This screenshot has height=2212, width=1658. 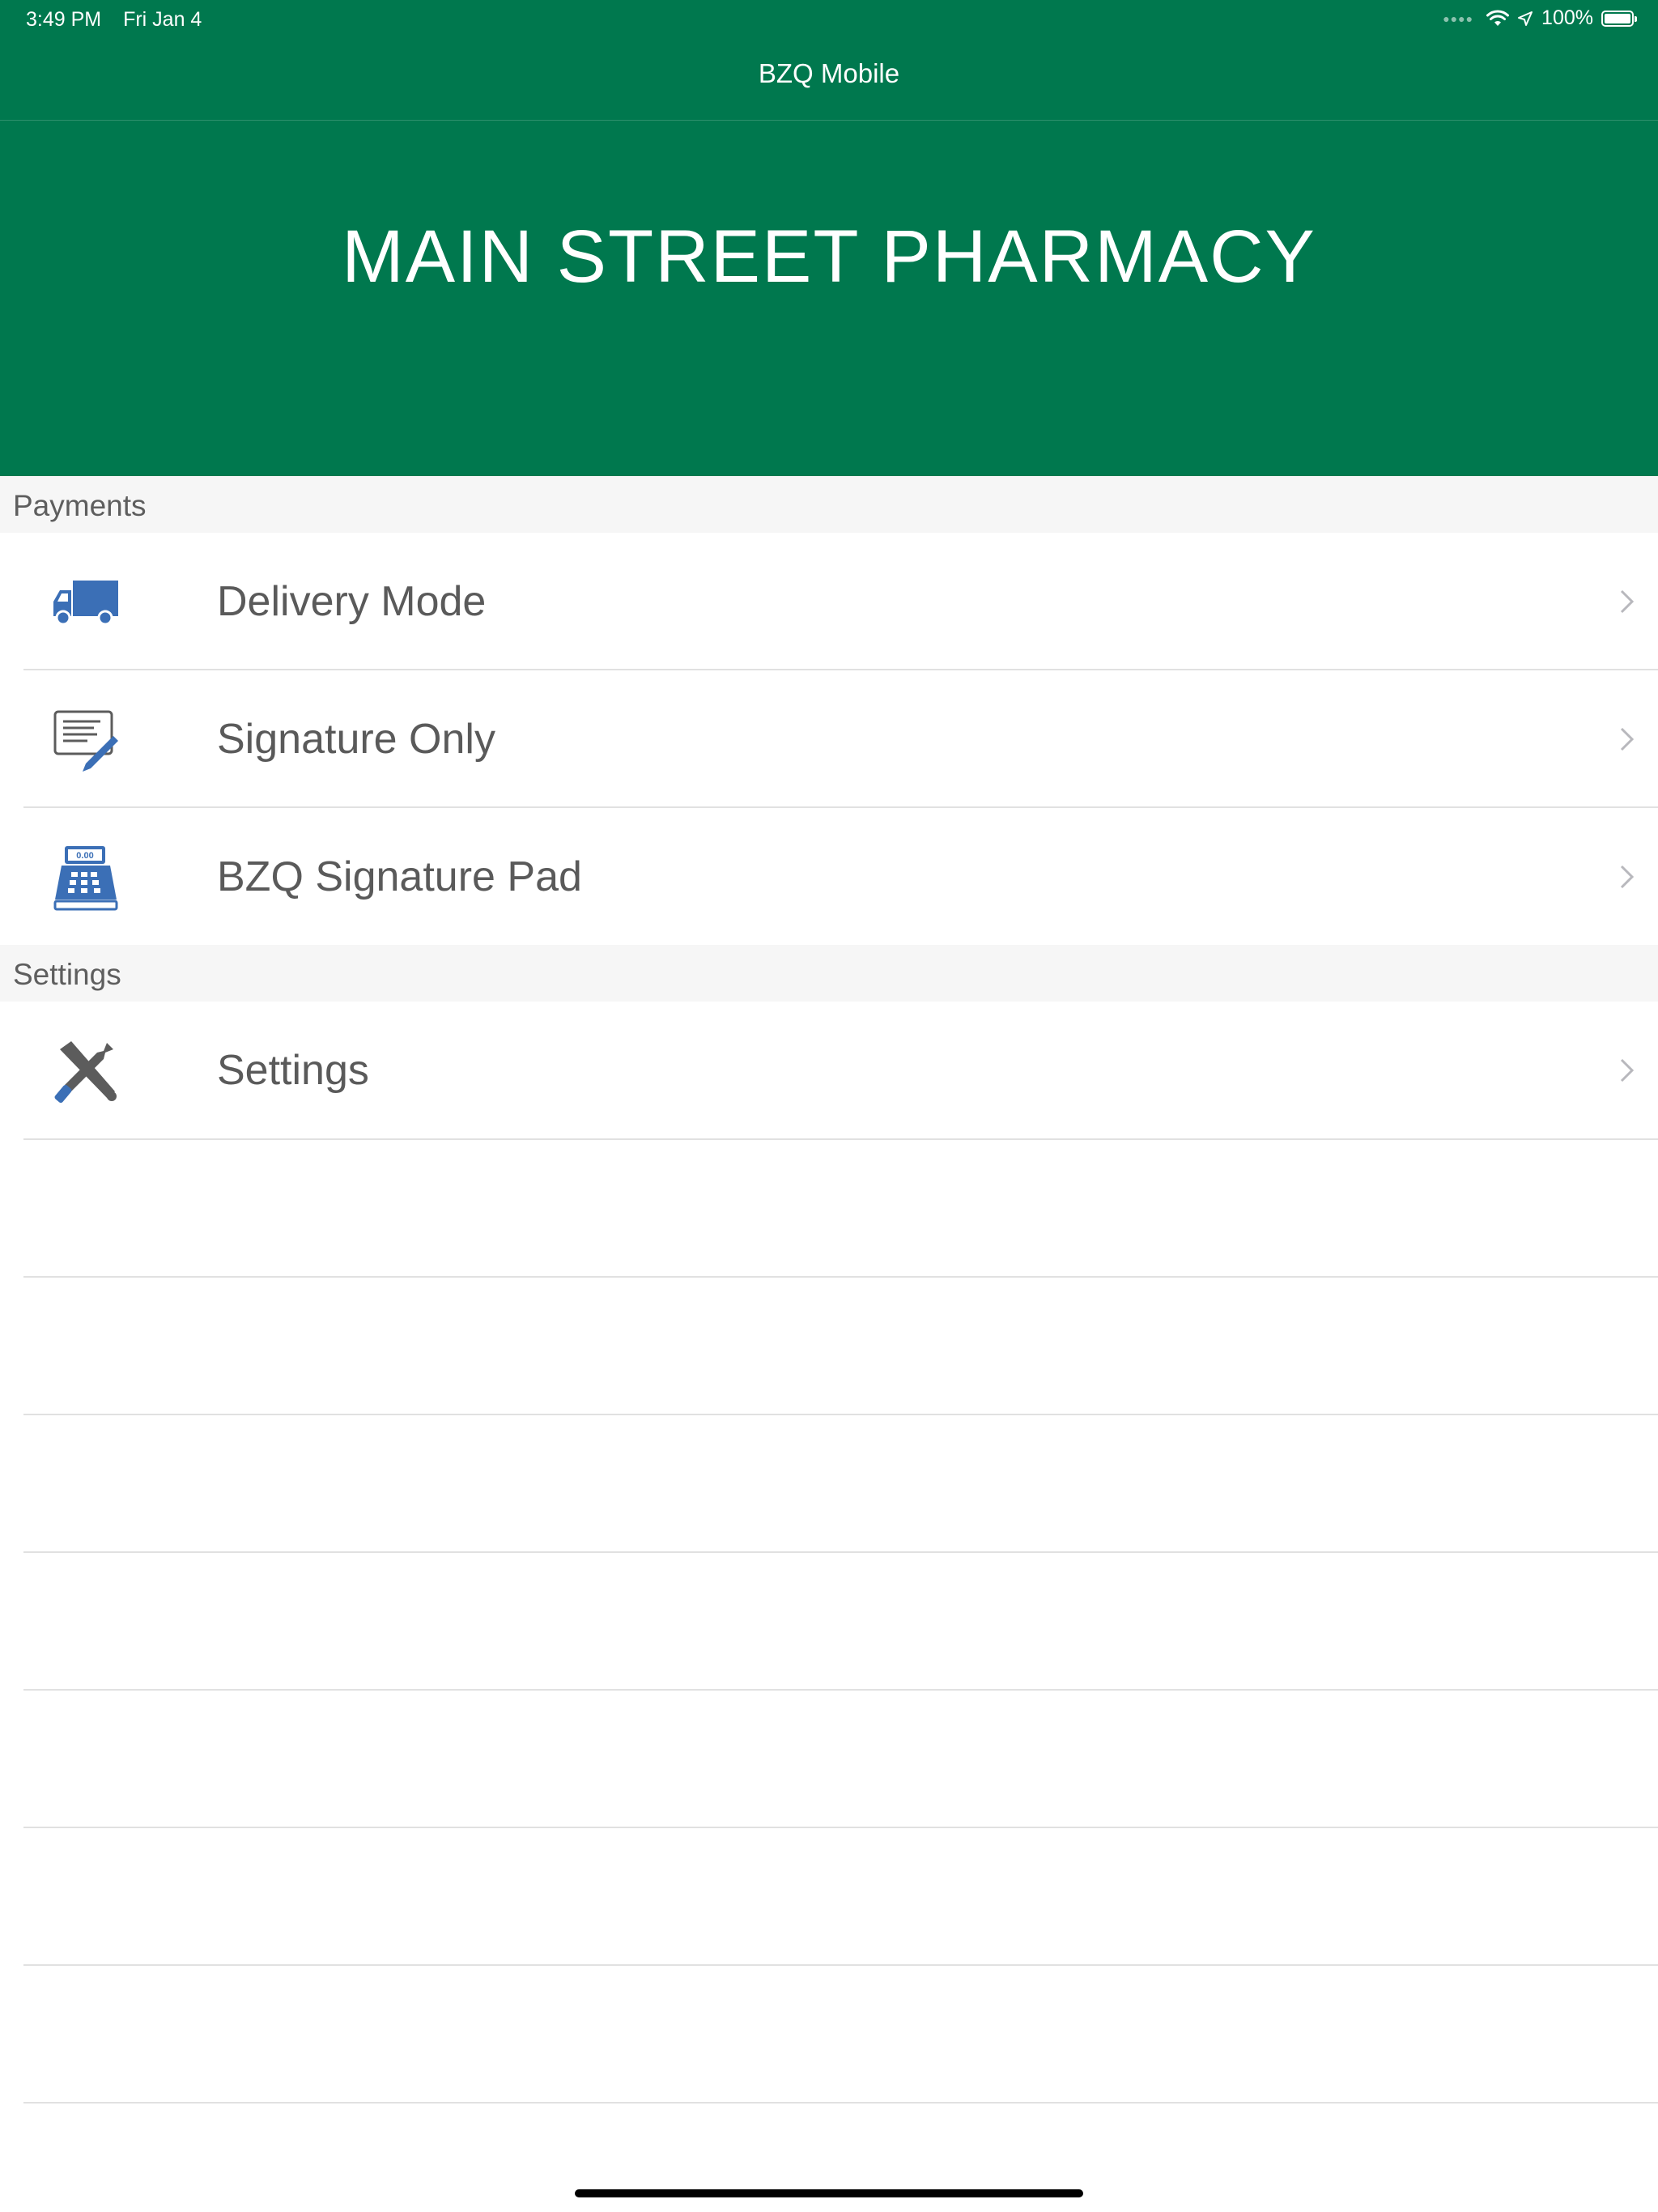 What do you see at coordinates (829, 19) in the screenshot?
I see `status-bar: 3:49 PM Fri Jan 4 ●●●● 100%` at bounding box center [829, 19].